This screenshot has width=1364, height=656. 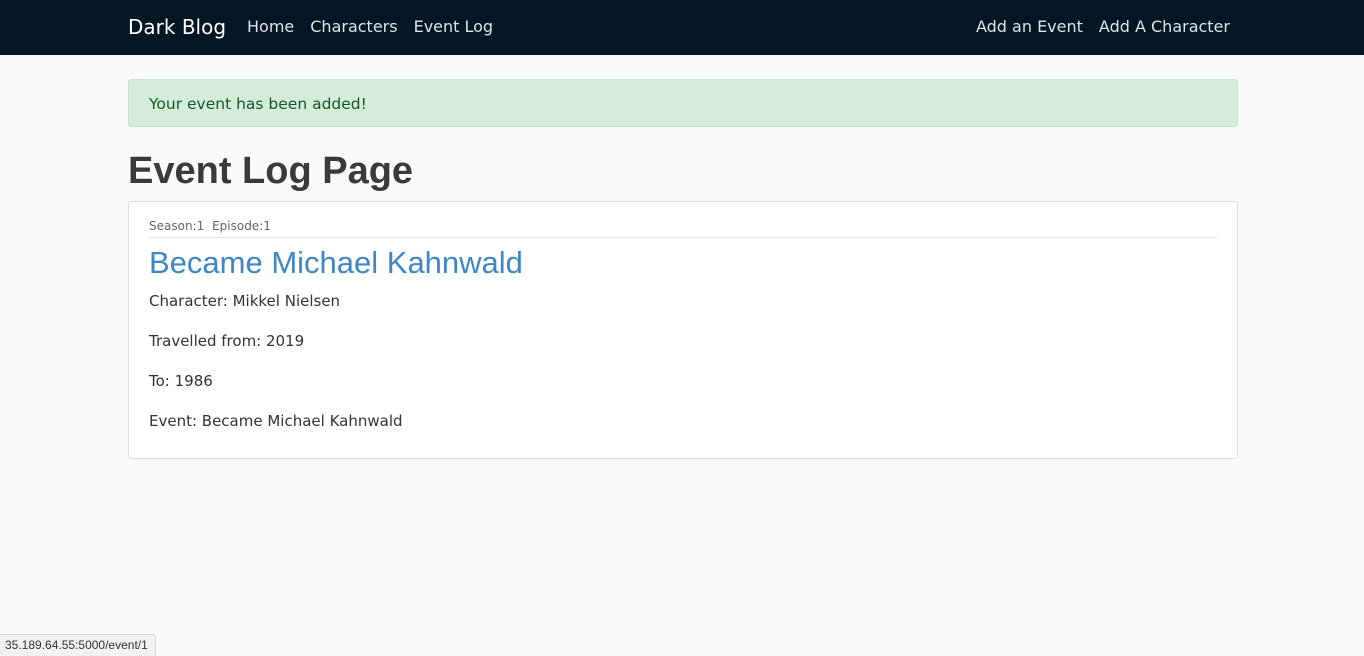 I want to click on nav-right-links: Add an Event Add A Character, so click(x=1103, y=27).